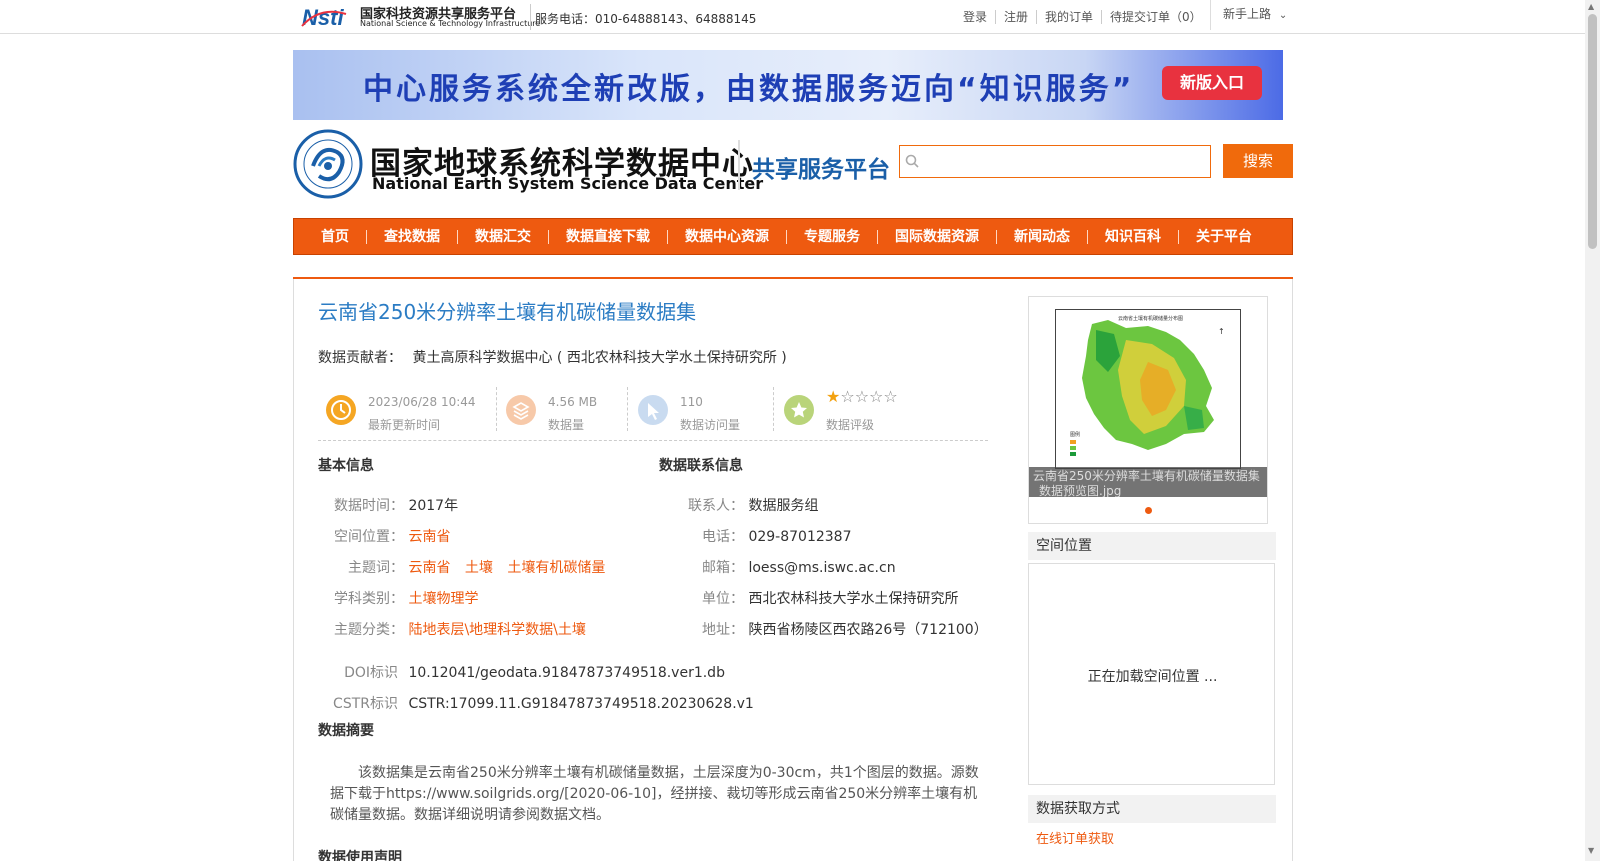  What do you see at coordinates (1223, 236) in the screenshot?
I see `nav-about: 关于平台` at bounding box center [1223, 236].